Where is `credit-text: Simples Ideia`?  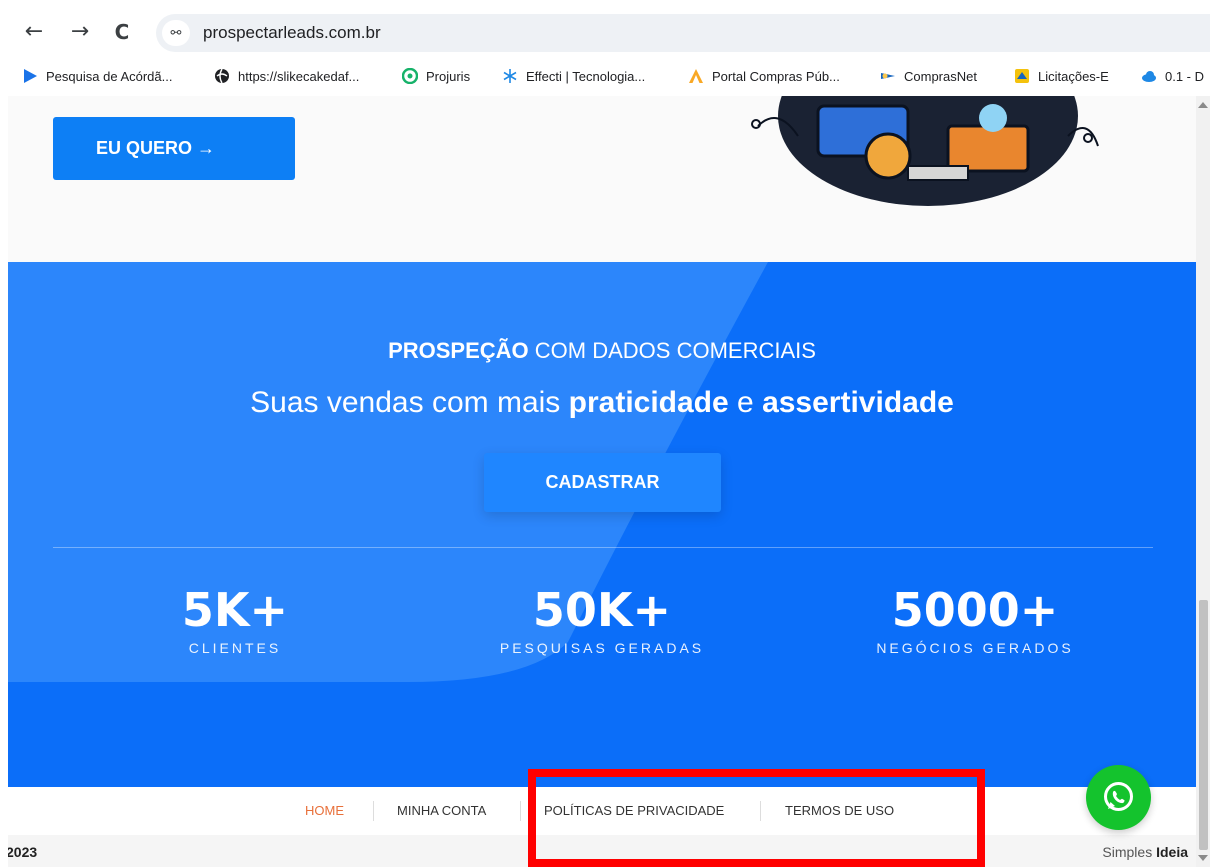 credit-text: Simples Ideia is located at coordinates (1145, 852).